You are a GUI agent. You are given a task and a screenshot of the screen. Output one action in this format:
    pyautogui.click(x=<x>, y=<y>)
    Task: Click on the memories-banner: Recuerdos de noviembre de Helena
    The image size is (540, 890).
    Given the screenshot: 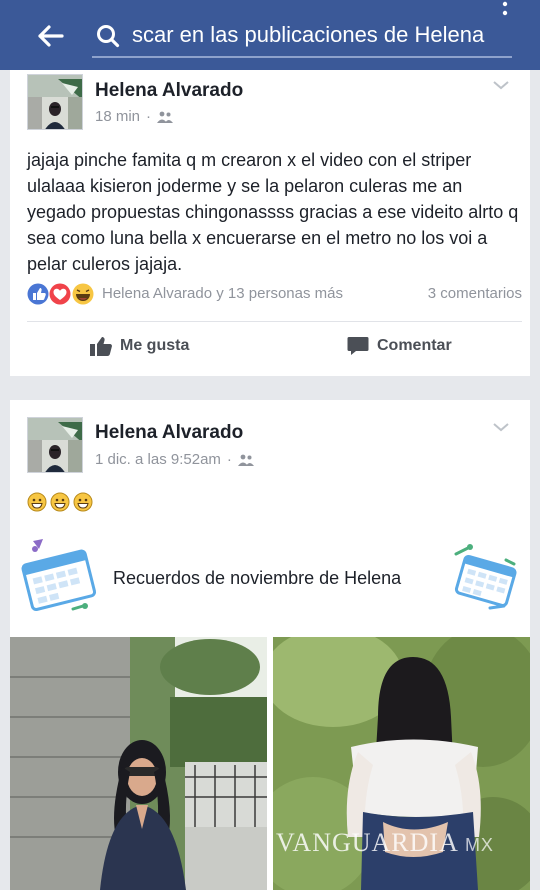 What is the action you would take?
    pyautogui.click(x=270, y=572)
    